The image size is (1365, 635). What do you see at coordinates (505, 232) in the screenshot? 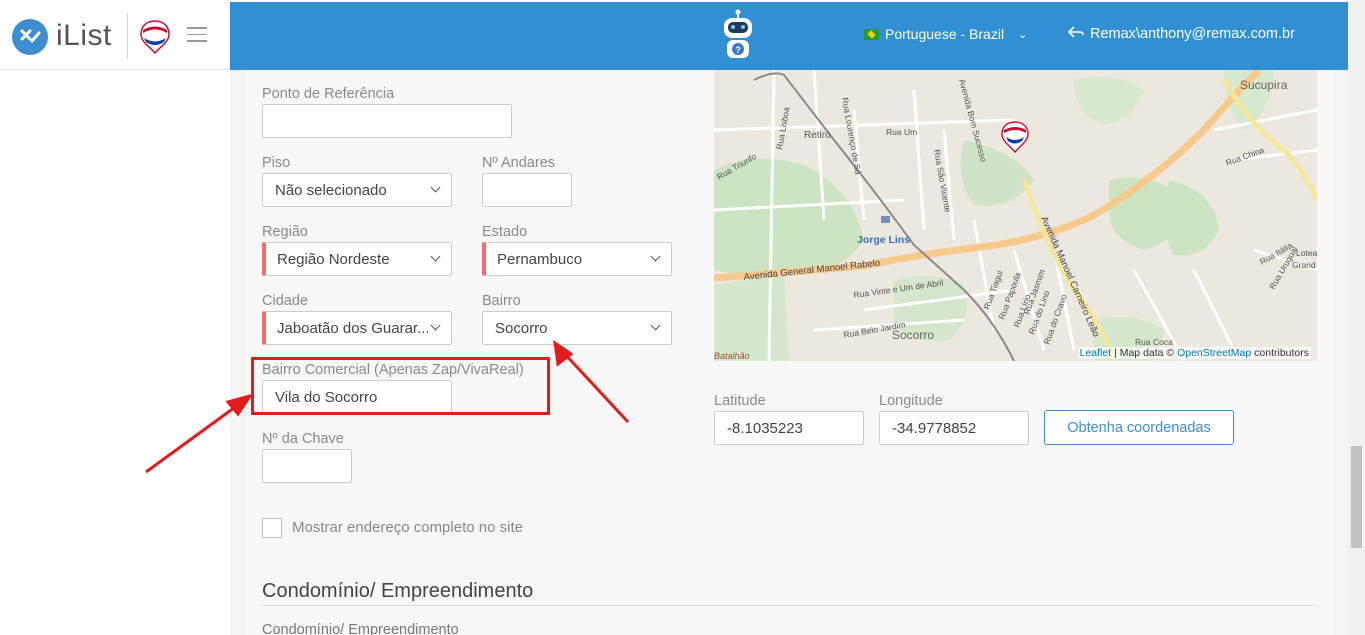
I see `estado-label: Estado` at bounding box center [505, 232].